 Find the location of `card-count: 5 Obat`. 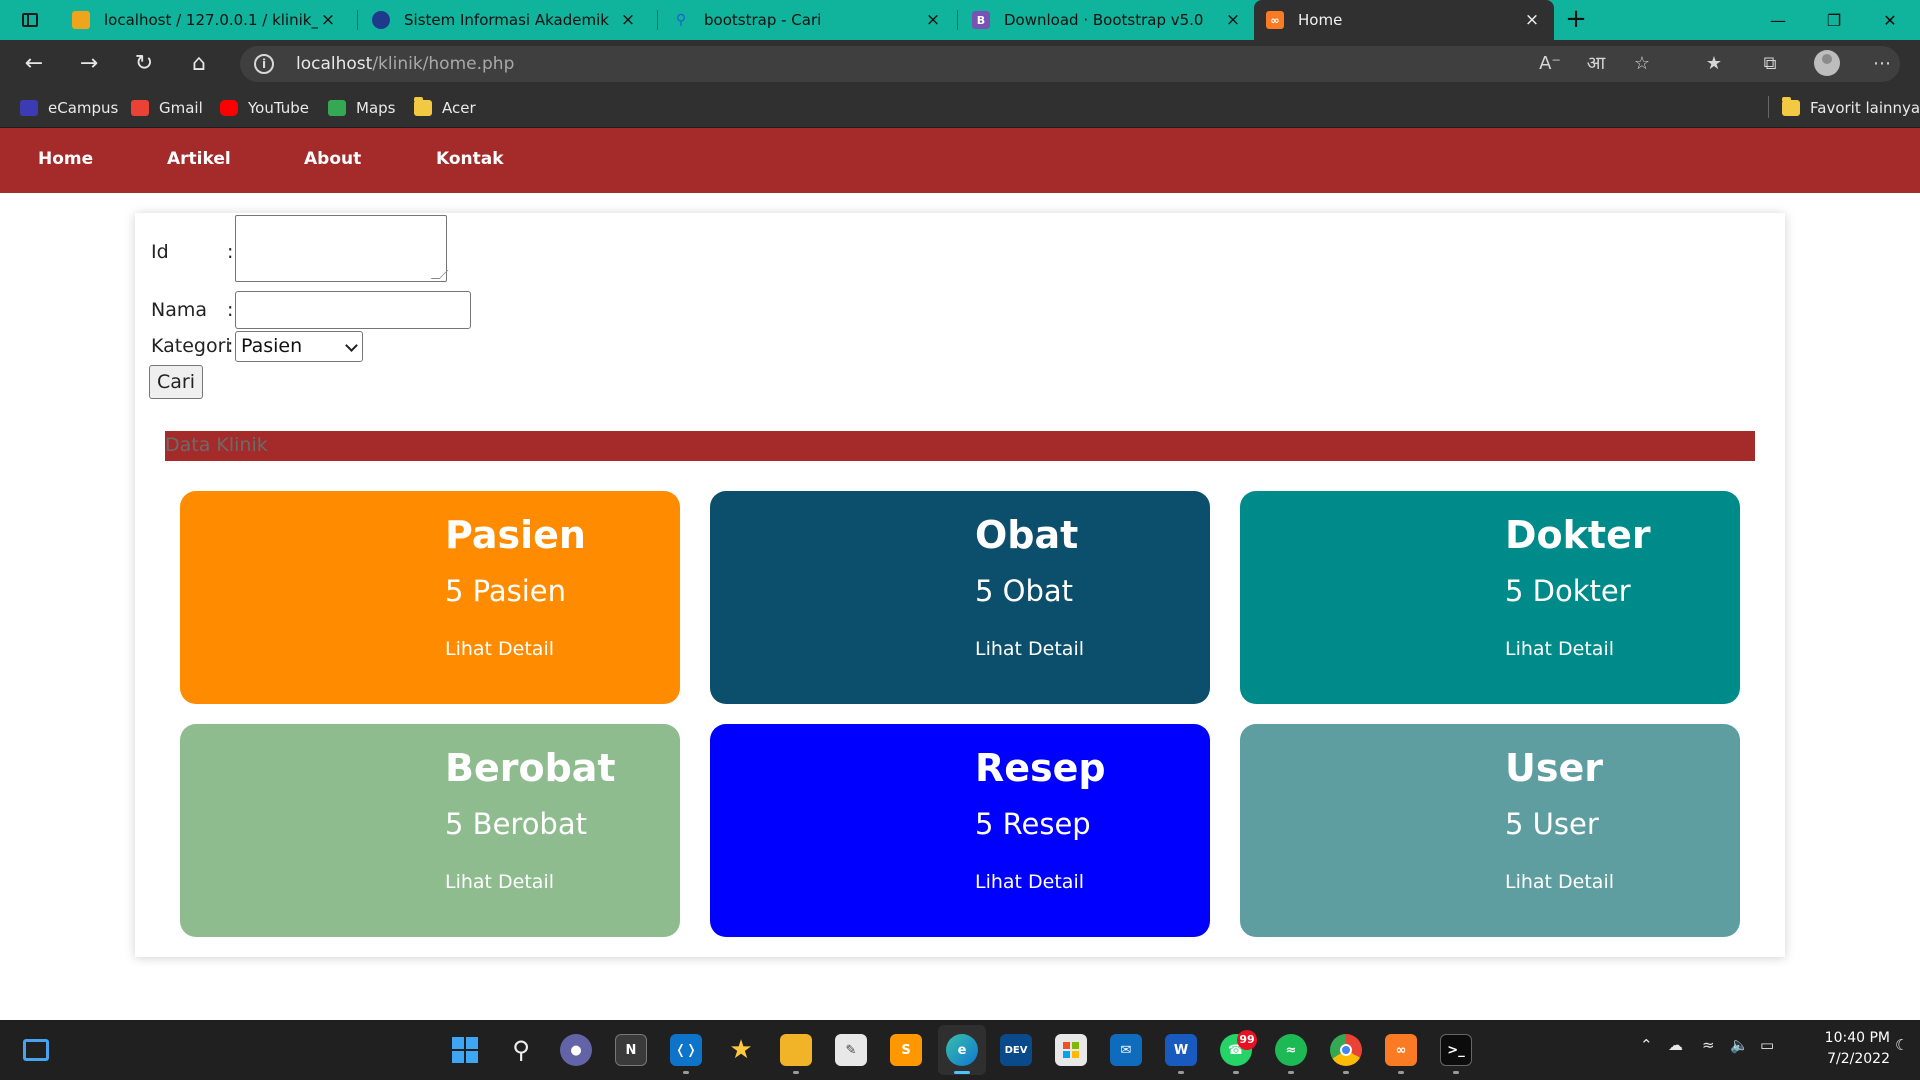

card-count: 5 Obat is located at coordinates (1024, 591).